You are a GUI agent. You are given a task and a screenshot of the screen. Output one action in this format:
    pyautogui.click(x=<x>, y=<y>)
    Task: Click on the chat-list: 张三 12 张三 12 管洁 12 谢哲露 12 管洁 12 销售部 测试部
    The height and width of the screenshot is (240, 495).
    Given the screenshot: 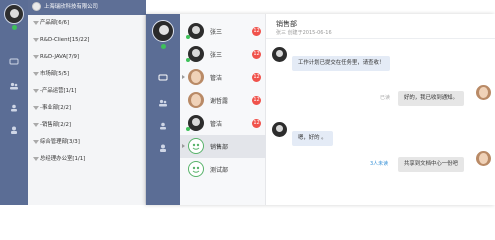 What is the action you would take?
    pyautogui.click(x=223, y=109)
    